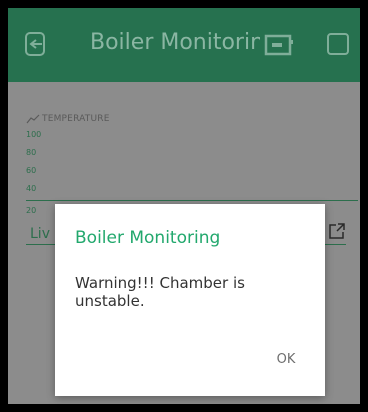 Image resolution: width=368 pixels, height=412 pixels. What do you see at coordinates (337, 231) in the screenshot?
I see `expand-icon` at bounding box center [337, 231].